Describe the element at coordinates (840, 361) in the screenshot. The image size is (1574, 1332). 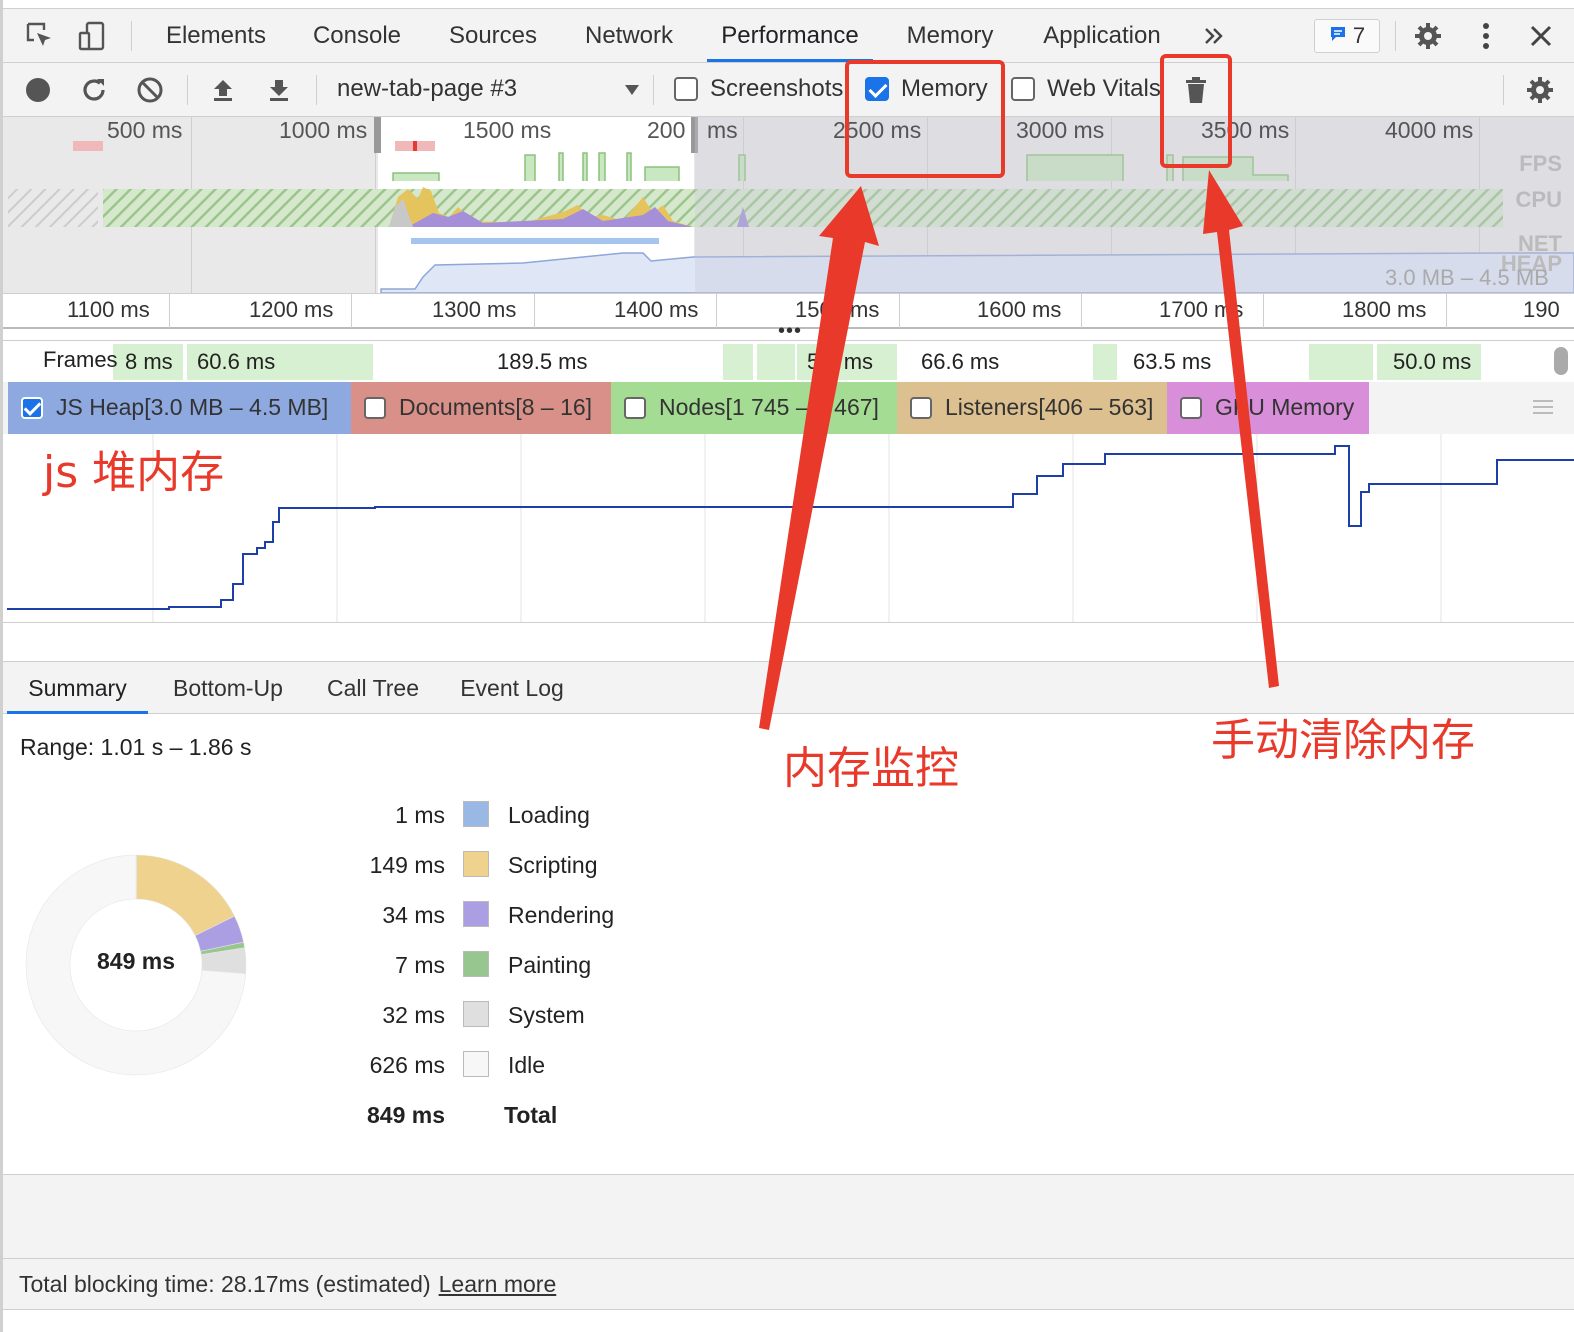
I see `frame-duration: 5.2 ms` at that location.